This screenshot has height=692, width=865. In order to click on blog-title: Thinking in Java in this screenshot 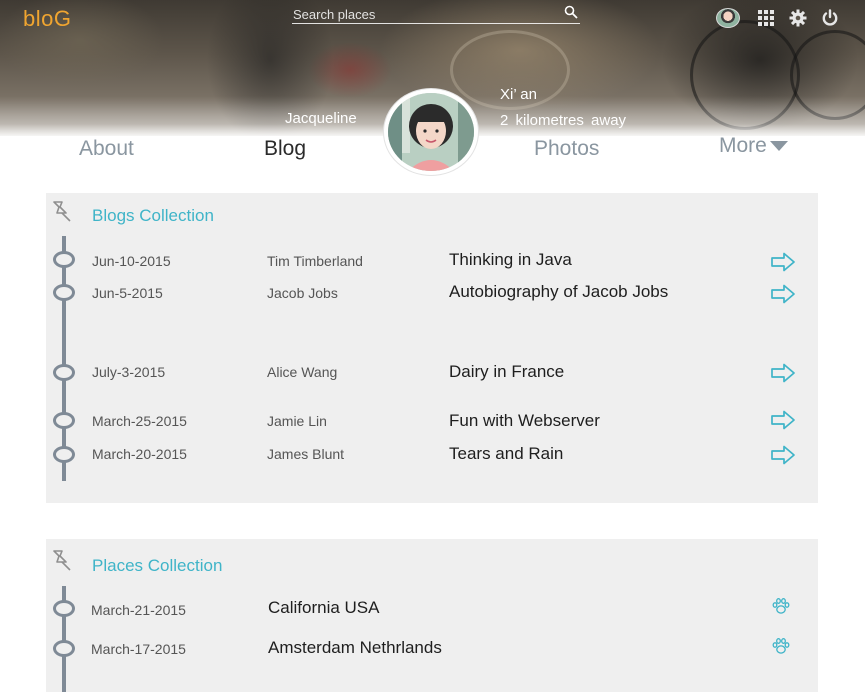, I will do `click(510, 260)`.